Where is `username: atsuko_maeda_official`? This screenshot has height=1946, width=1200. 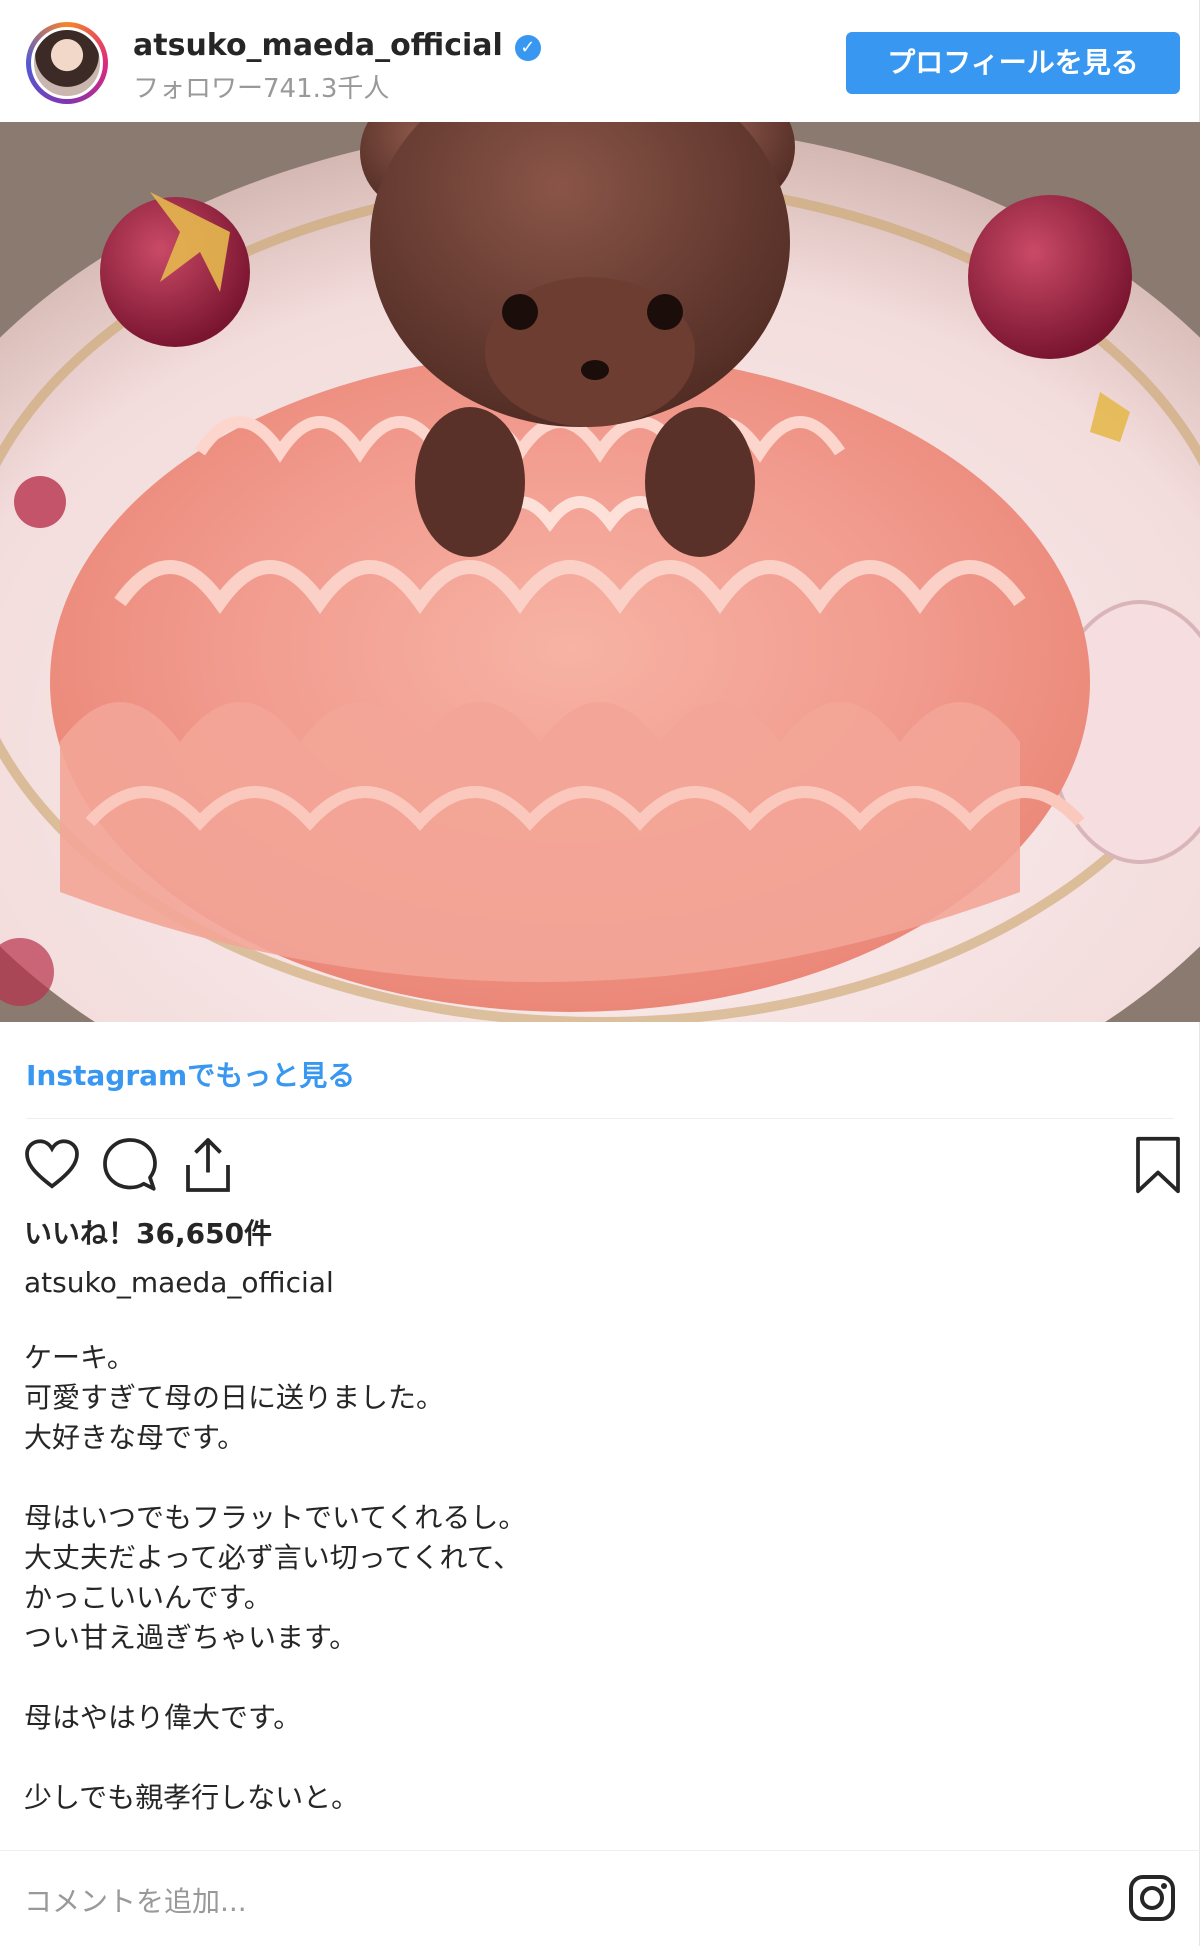
username: atsuko_maeda_official is located at coordinates (318, 45).